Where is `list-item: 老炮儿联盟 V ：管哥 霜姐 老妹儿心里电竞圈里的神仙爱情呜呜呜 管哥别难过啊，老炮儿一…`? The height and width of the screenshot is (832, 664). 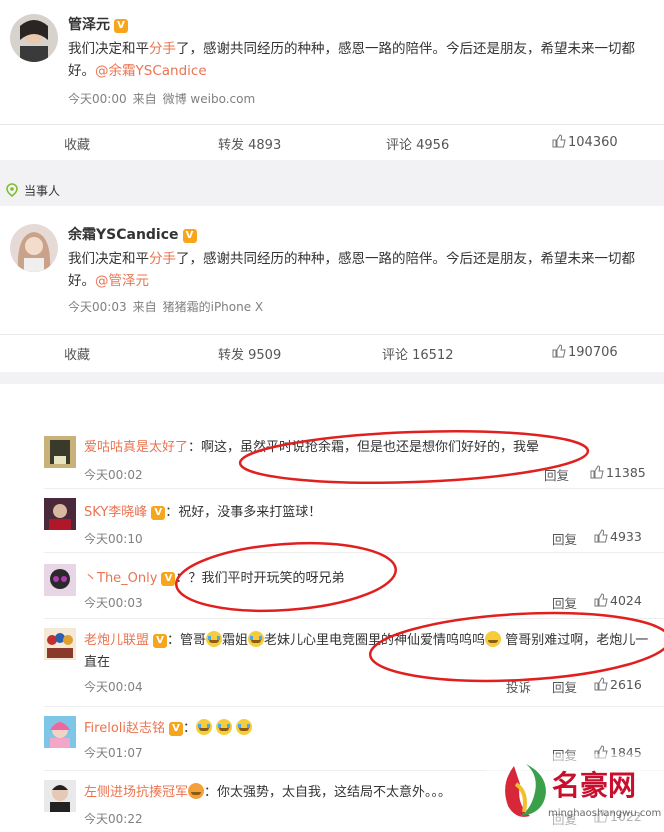
list-item: 老炮儿联盟 V ：管哥 霜姐 老妹儿心里电竞圈里的神仙爱情呜呜呜 管哥别难过啊，老炮儿一… is located at coordinates (332, 668).